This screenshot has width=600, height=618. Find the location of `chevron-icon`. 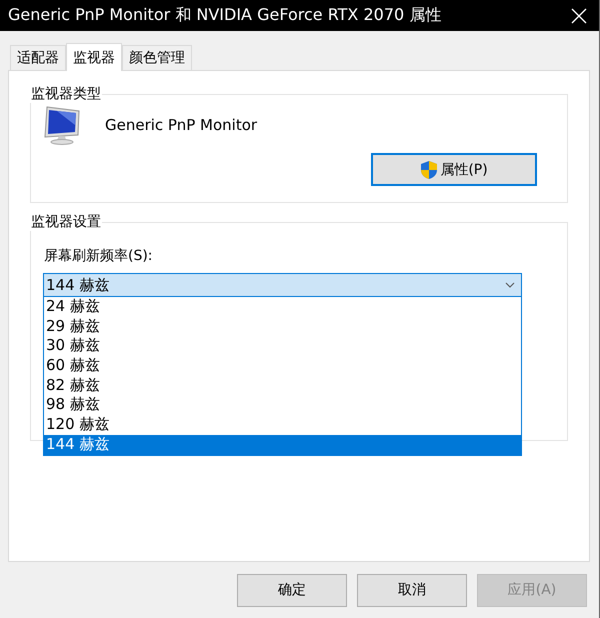

chevron-icon is located at coordinates (510, 285).